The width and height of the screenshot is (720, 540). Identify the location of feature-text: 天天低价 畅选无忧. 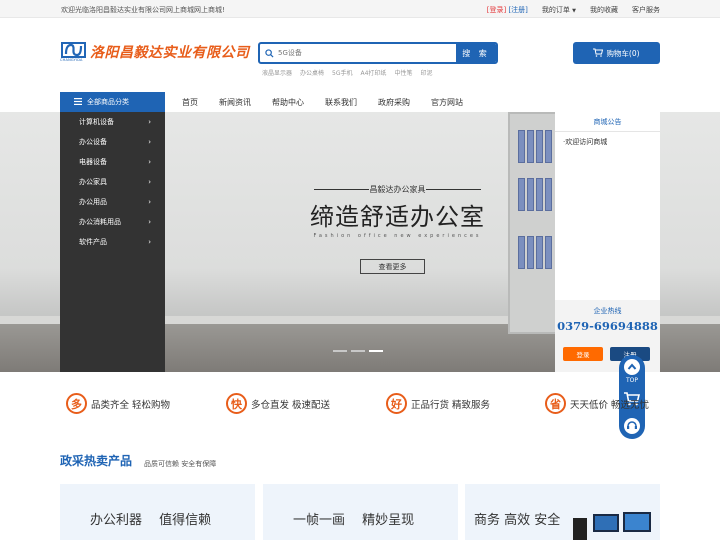
(610, 405).